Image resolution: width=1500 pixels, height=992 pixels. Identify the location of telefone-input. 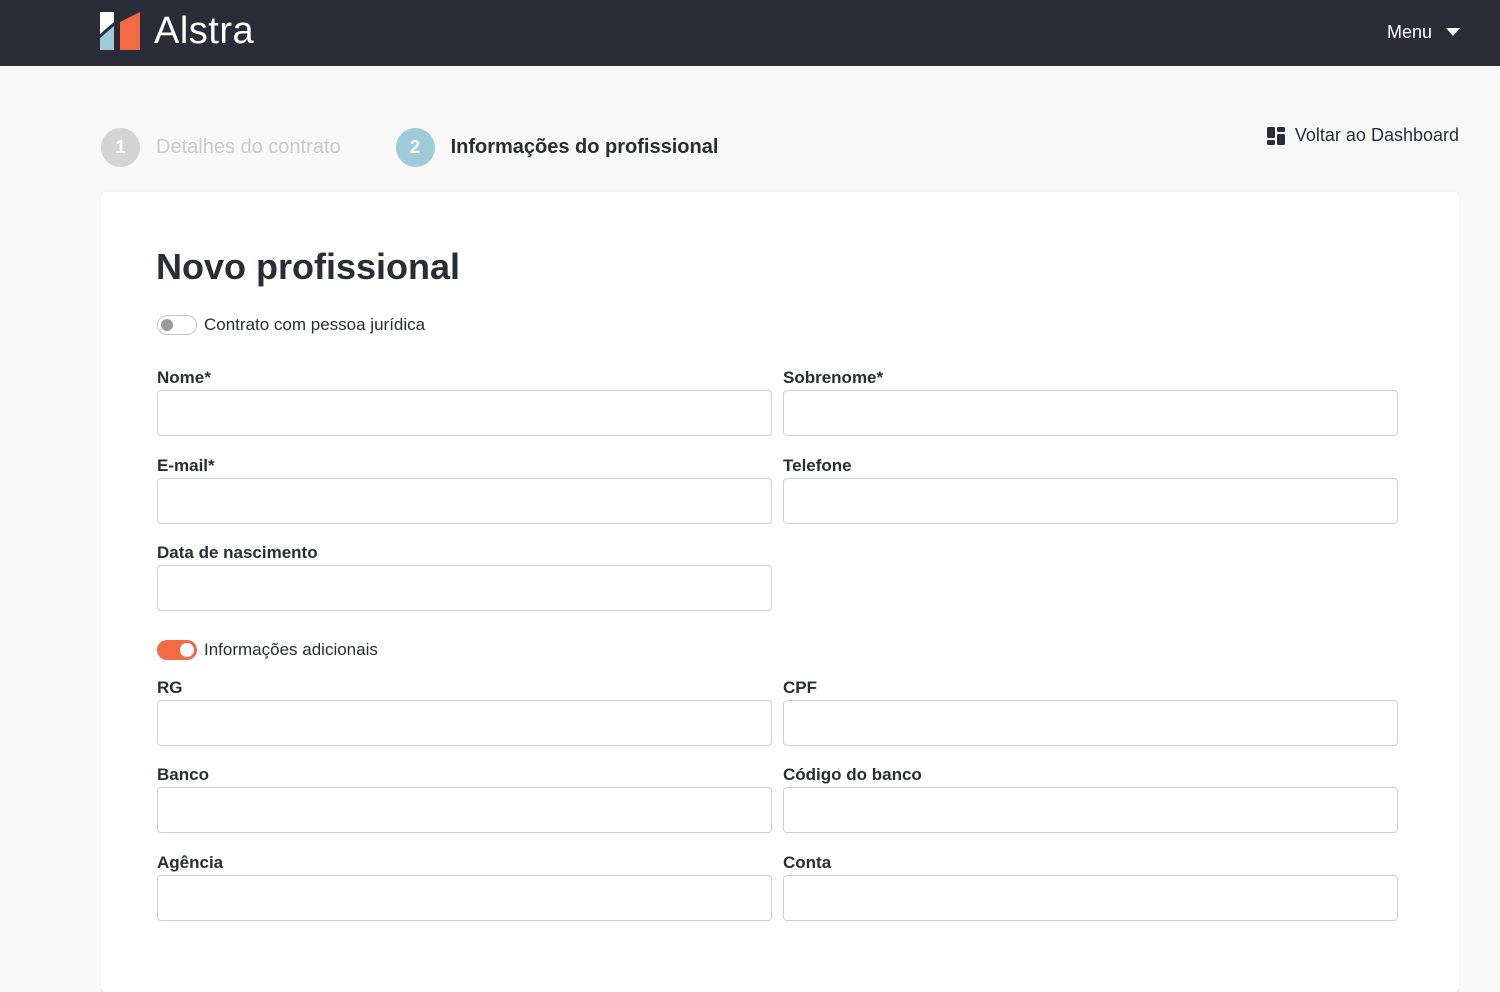
(1090, 501).